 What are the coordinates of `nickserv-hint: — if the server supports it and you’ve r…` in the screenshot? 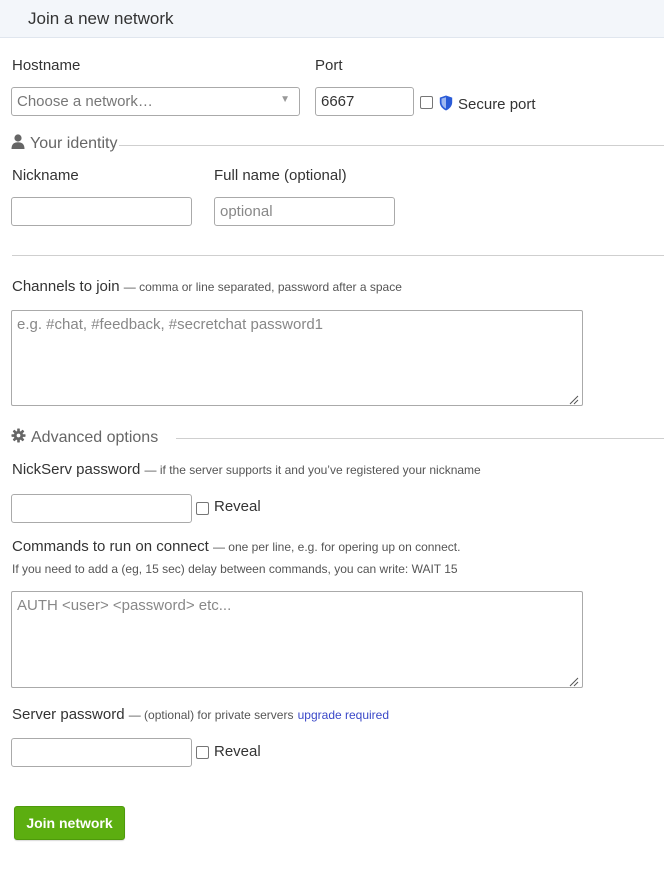 It's located at (312, 470).